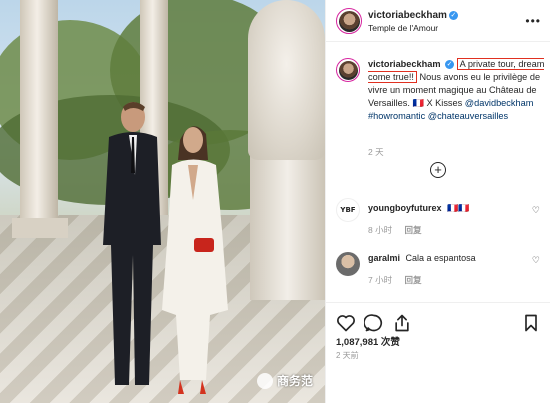  What do you see at coordinates (396, 116) in the screenshot?
I see `hashtag-howromantic: #howromantic` at bounding box center [396, 116].